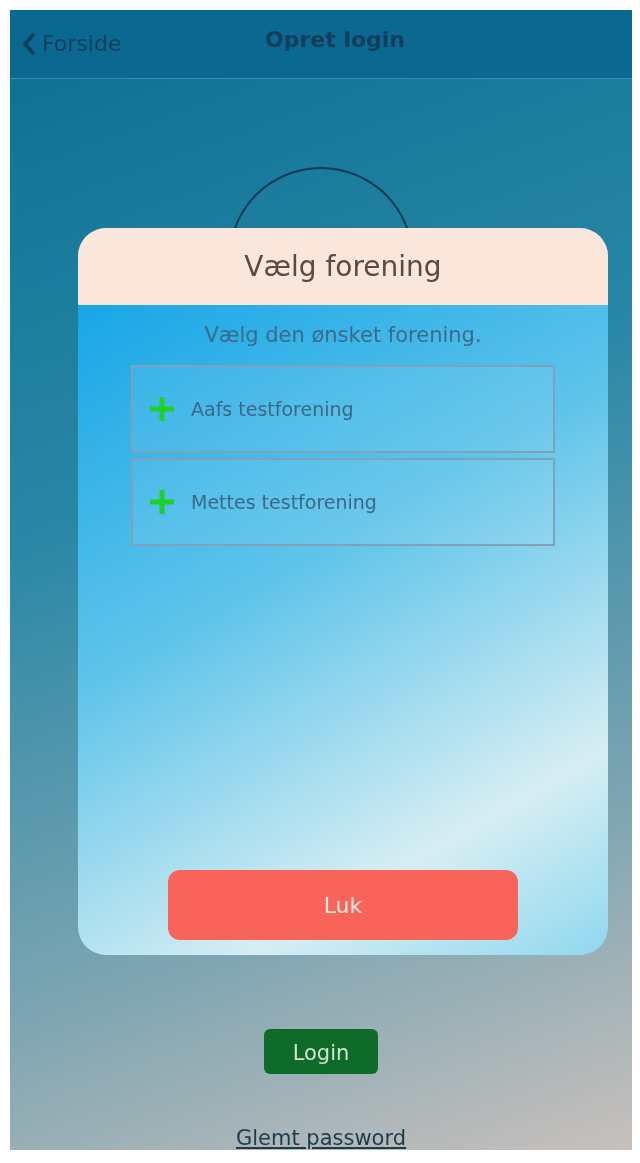  I want to click on close-button: Luk, so click(343, 905).